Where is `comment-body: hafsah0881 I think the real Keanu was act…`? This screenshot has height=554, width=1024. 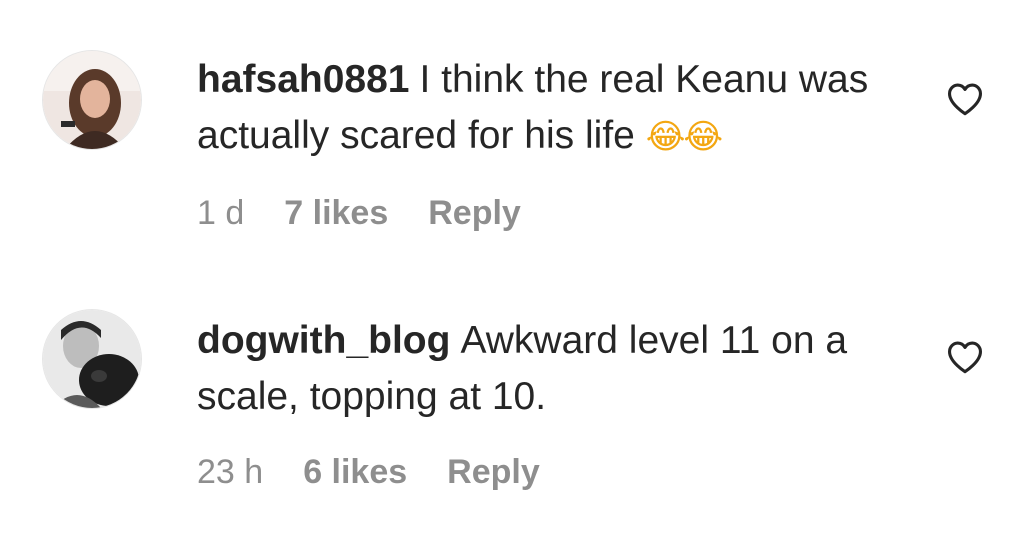
comment-body: hafsah0881 I think the real Keanu was act… is located at coordinates (557, 108).